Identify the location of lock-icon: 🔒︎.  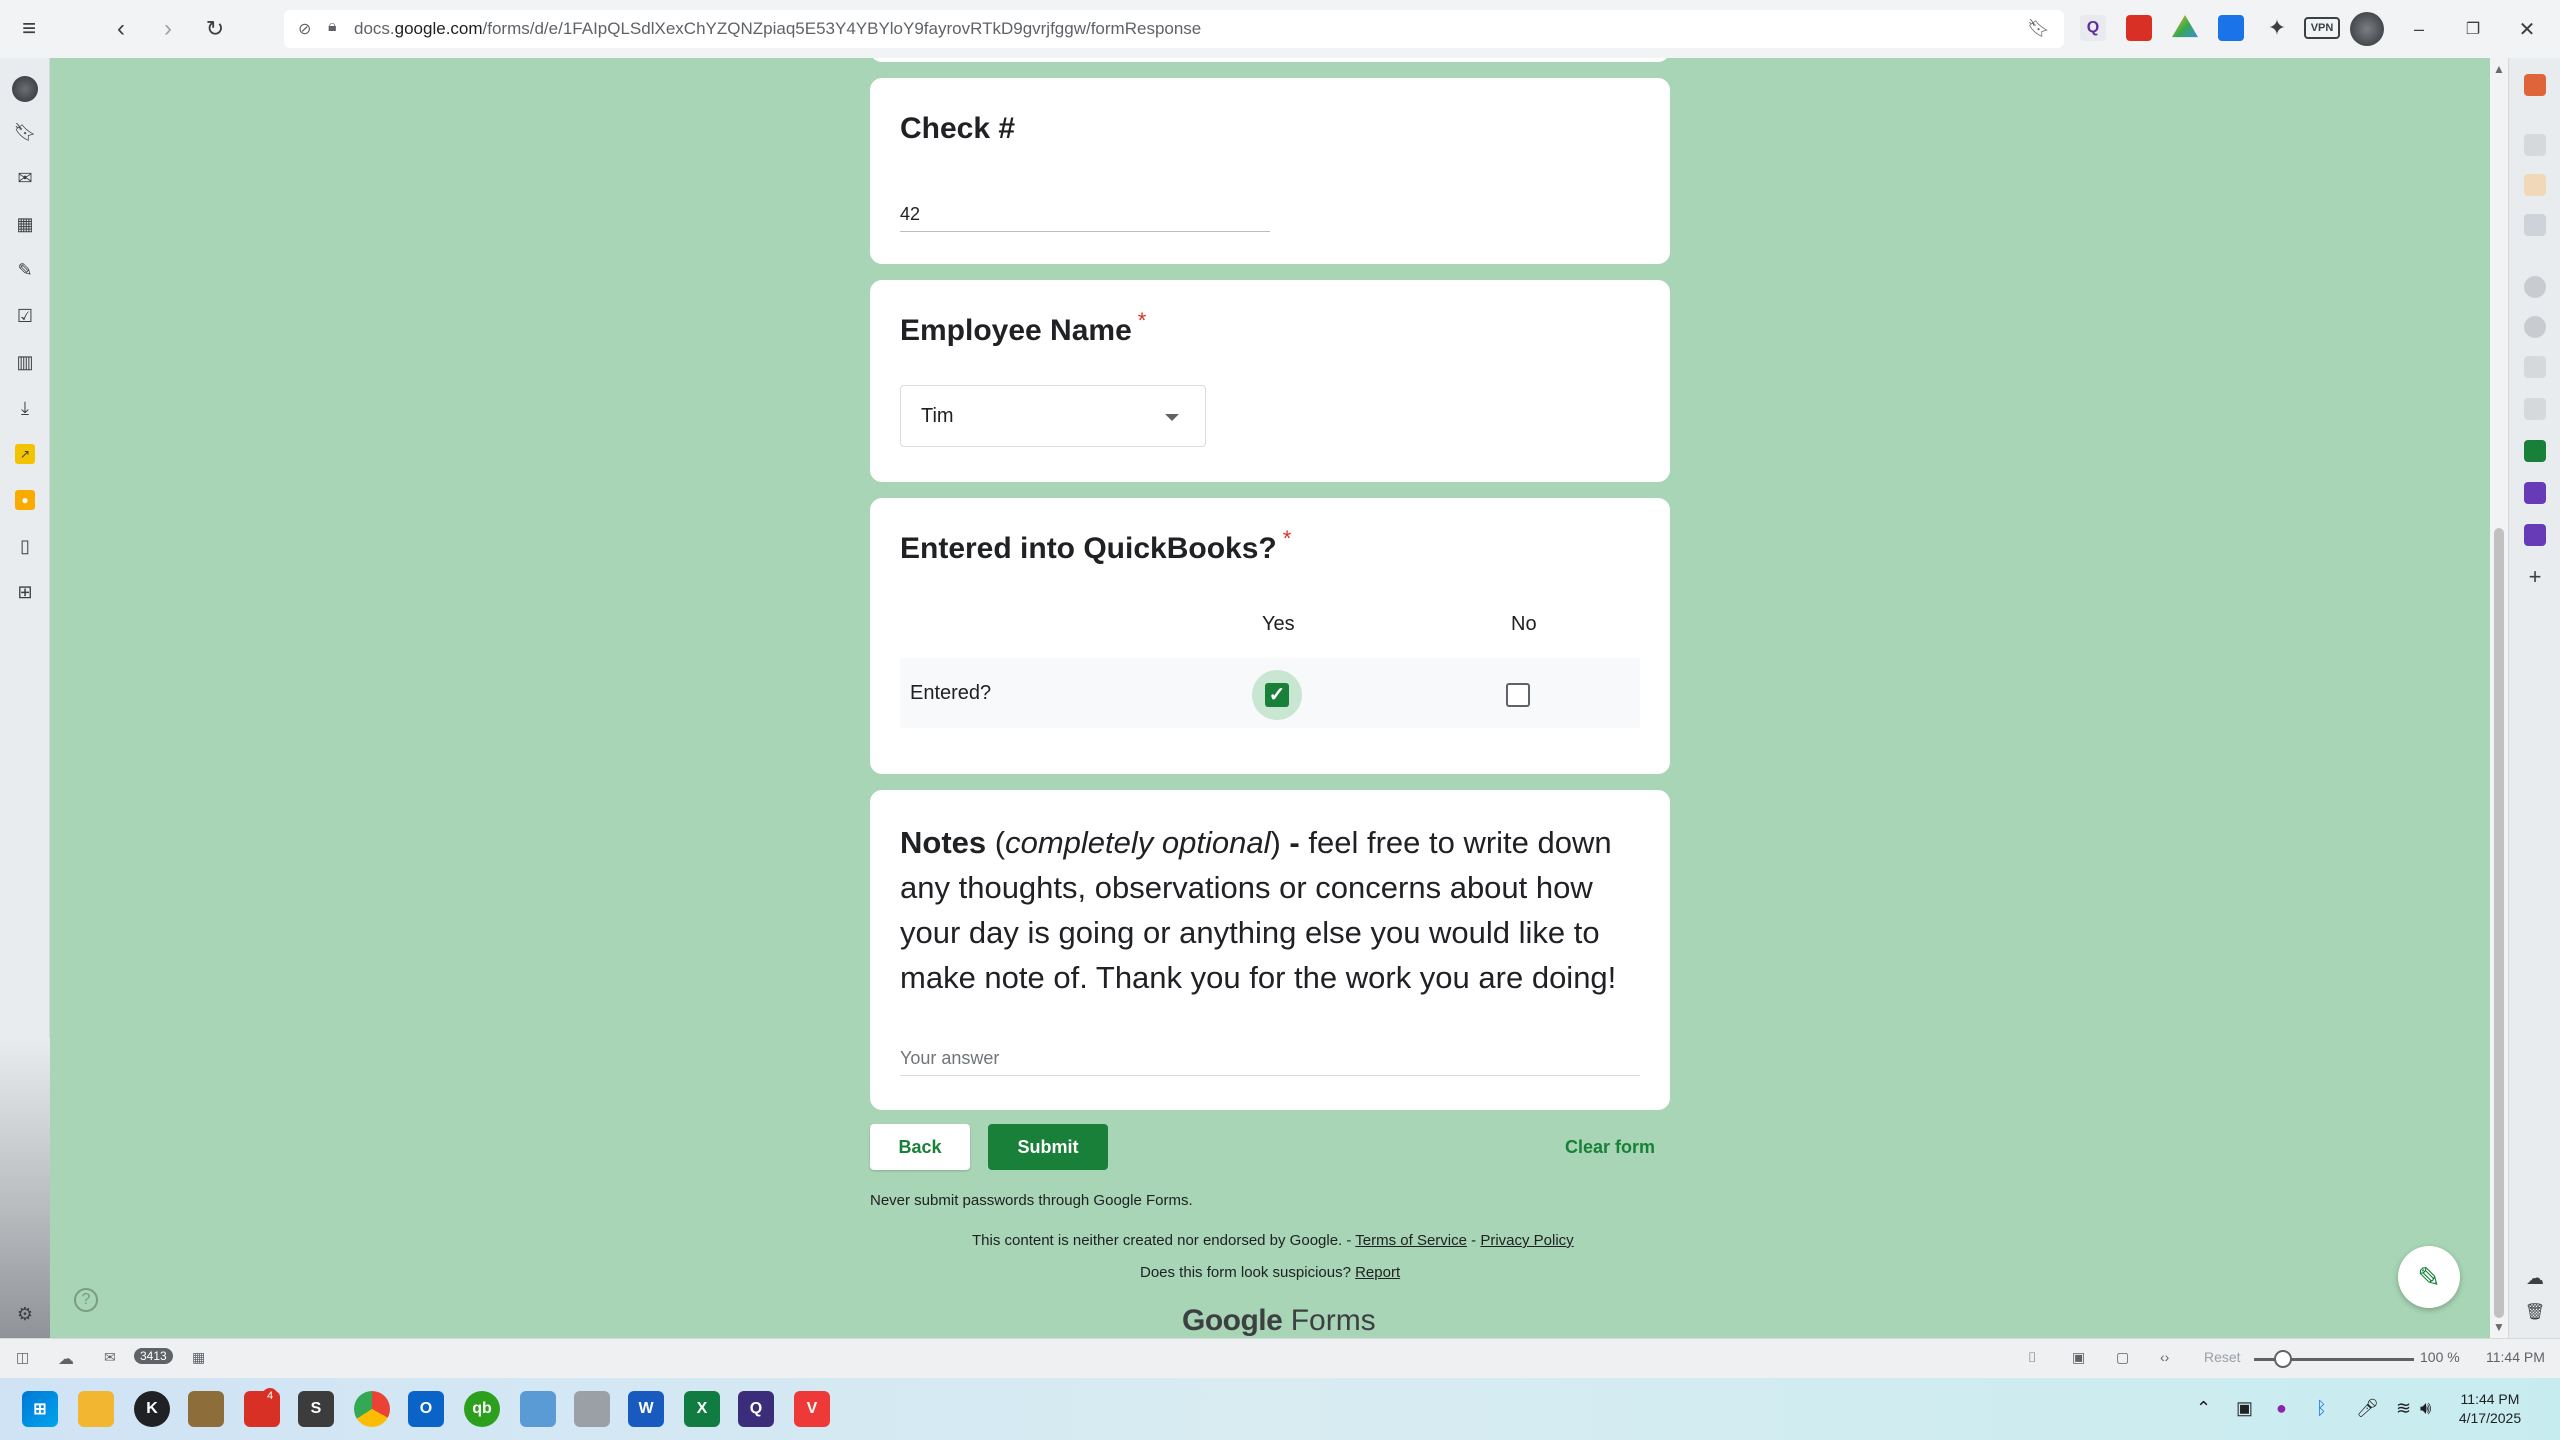
(332, 27).